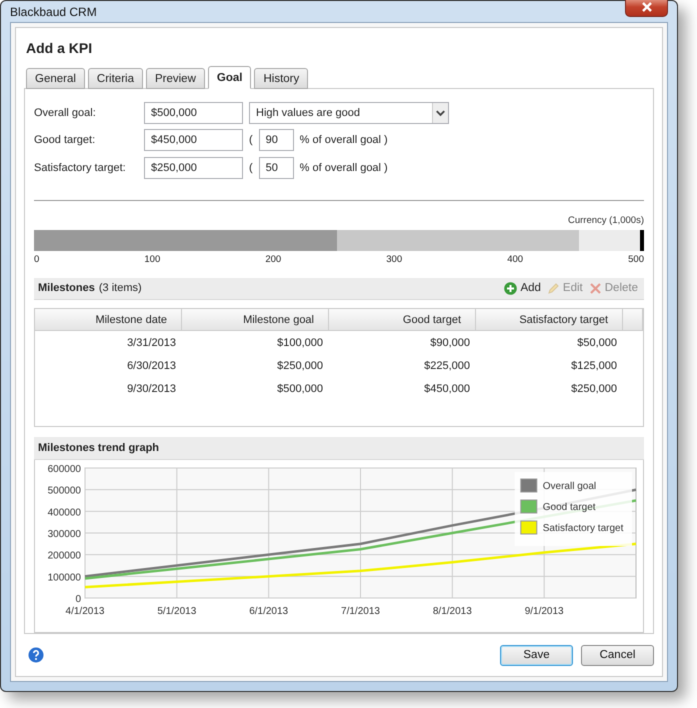 The width and height of the screenshot is (697, 708). What do you see at coordinates (268, 612) in the screenshot?
I see `x-axis-label: 6/1/2013` at bounding box center [268, 612].